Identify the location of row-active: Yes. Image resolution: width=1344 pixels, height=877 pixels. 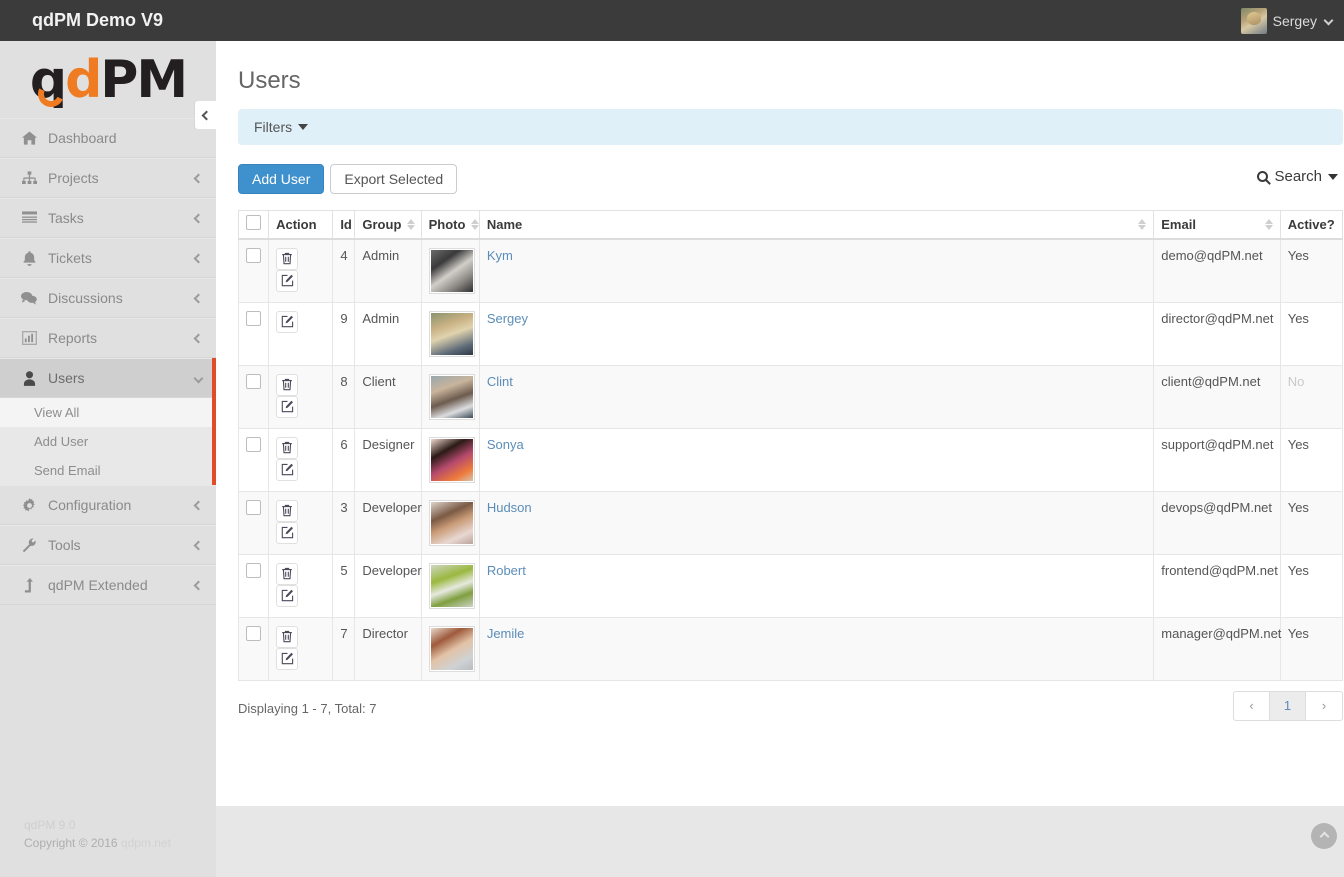
(1311, 333).